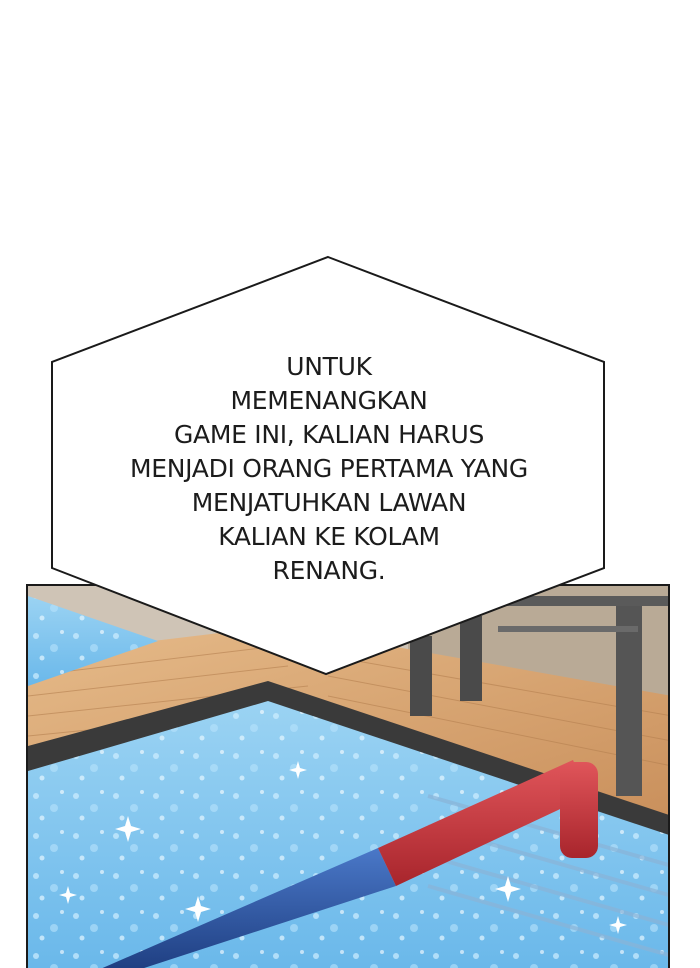 The height and width of the screenshot is (968, 700). I want to click on speech-line: RENANG., so click(329, 570).